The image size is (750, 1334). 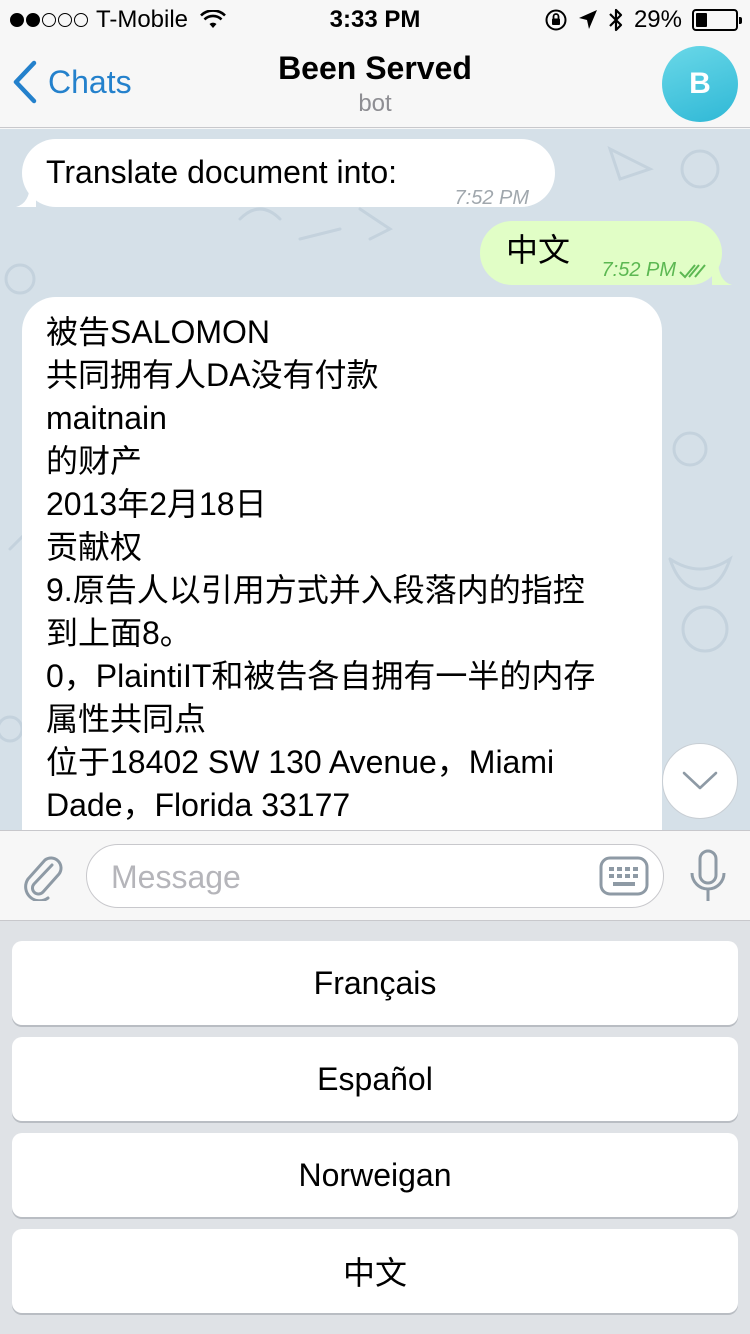 I want to click on message-line: 被告SALOMON, so click(x=158, y=332).